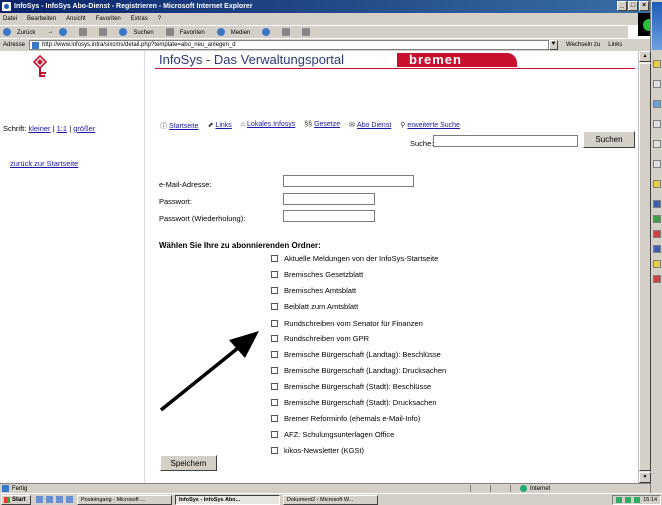  Describe the element at coordinates (329, 216) in the screenshot. I see `password-repeat-field` at that location.